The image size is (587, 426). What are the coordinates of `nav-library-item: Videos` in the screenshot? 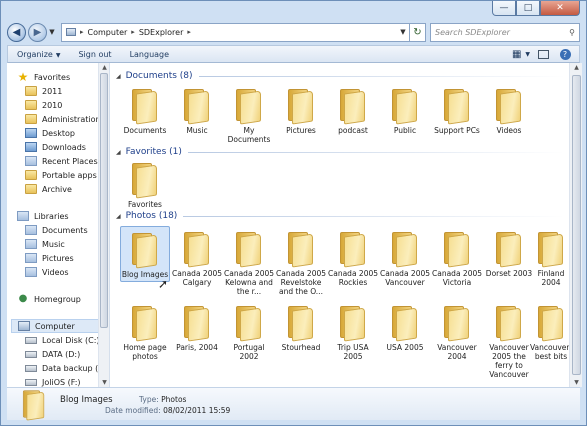 It's located at (47, 272).